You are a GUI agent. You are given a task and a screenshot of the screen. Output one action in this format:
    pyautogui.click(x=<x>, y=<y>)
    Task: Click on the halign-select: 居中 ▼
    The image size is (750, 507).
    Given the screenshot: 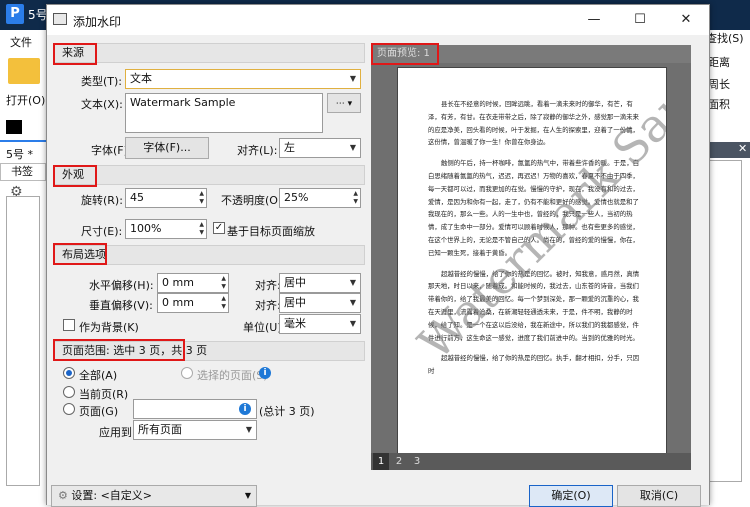 What is the action you would take?
    pyautogui.click(x=320, y=283)
    